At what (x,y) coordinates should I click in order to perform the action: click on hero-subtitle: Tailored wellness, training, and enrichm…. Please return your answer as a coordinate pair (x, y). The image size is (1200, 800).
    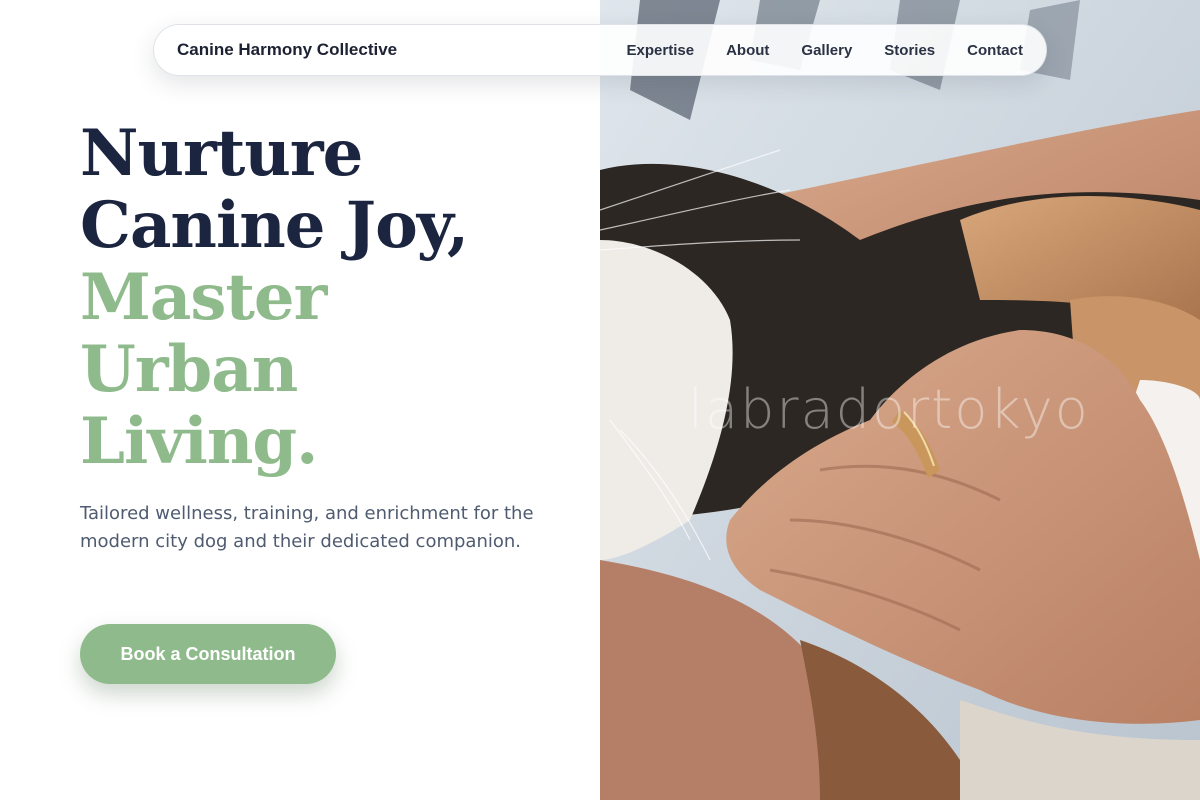
    Looking at the image, I should click on (307, 527).